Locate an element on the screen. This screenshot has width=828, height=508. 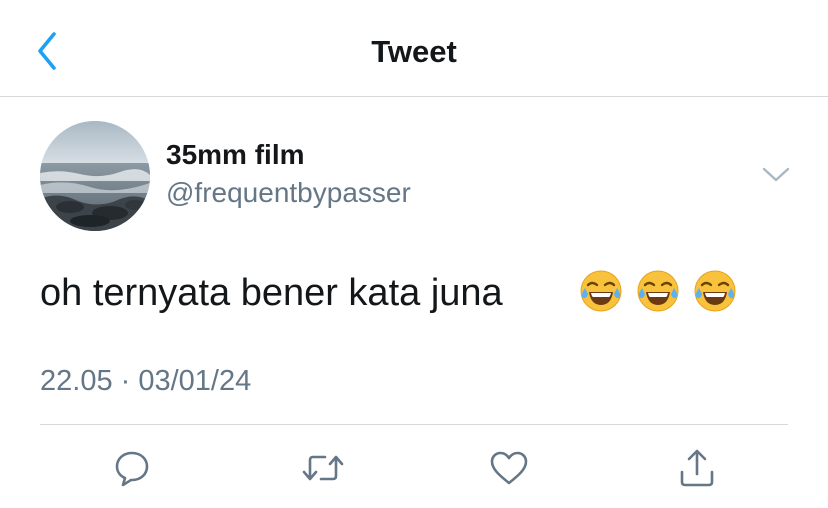
share-icon is located at coordinates (697, 468).